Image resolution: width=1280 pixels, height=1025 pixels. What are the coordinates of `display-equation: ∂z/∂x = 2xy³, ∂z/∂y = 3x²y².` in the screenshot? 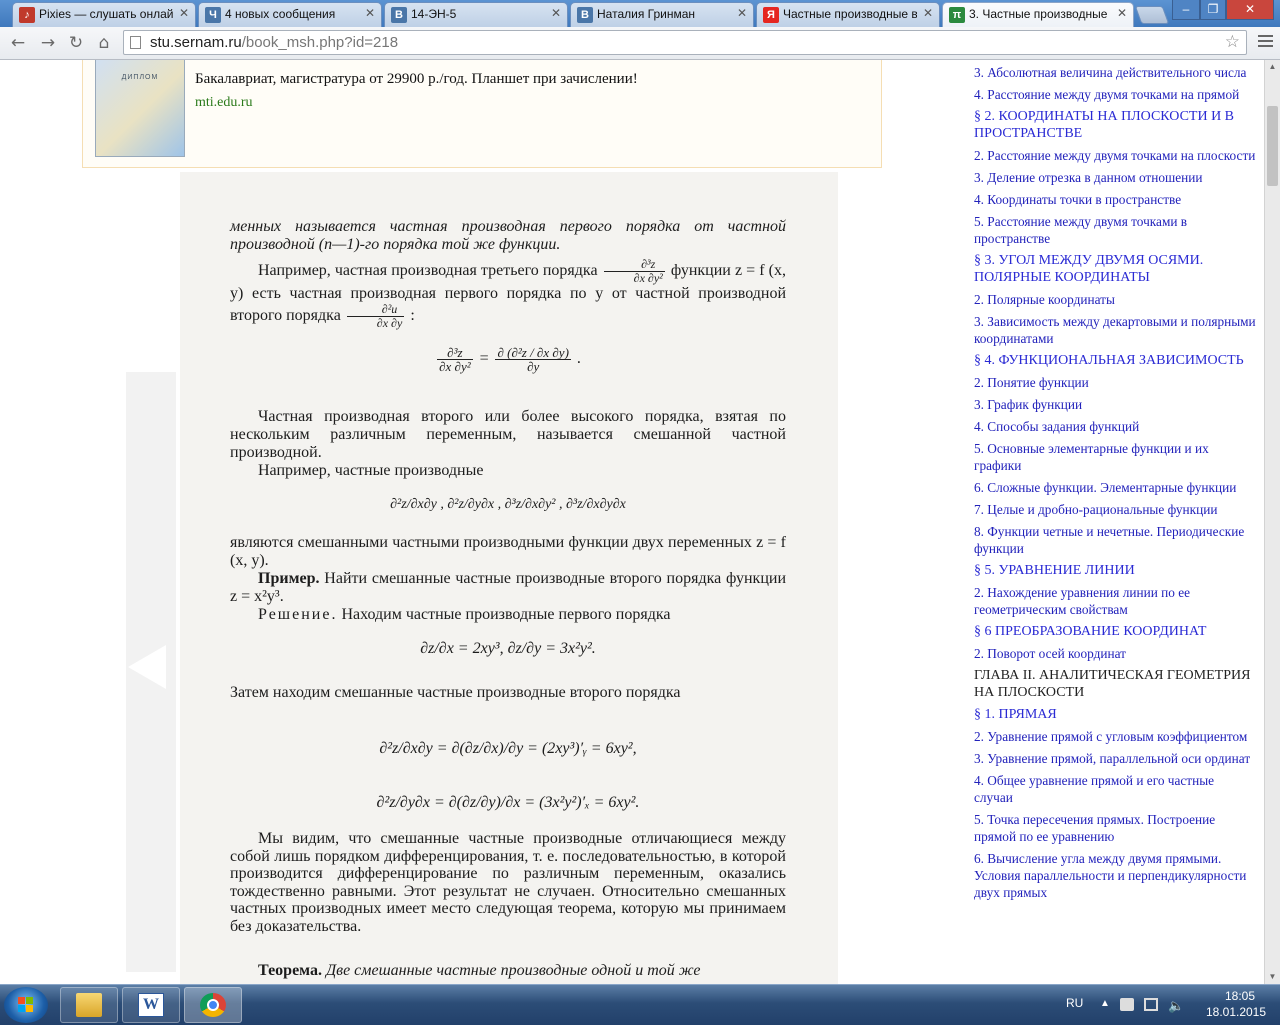 It's located at (508, 648).